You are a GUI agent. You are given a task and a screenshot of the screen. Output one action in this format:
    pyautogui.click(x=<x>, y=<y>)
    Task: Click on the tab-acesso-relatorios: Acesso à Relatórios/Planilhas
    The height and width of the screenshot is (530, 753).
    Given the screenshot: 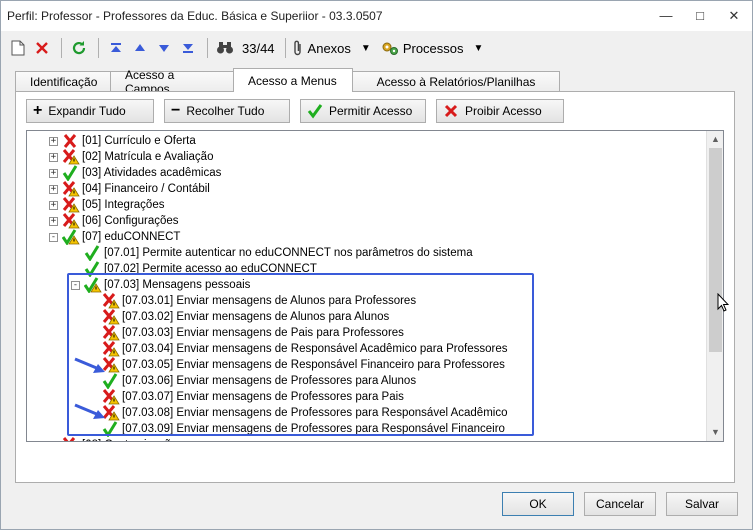 What is the action you would take?
    pyautogui.click(x=456, y=81)
    